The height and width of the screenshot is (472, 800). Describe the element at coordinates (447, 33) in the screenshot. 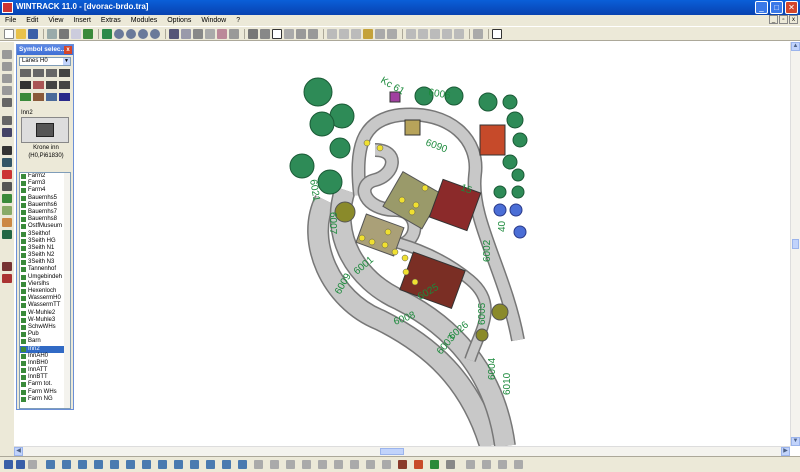

I see `layer-icon` at that location.